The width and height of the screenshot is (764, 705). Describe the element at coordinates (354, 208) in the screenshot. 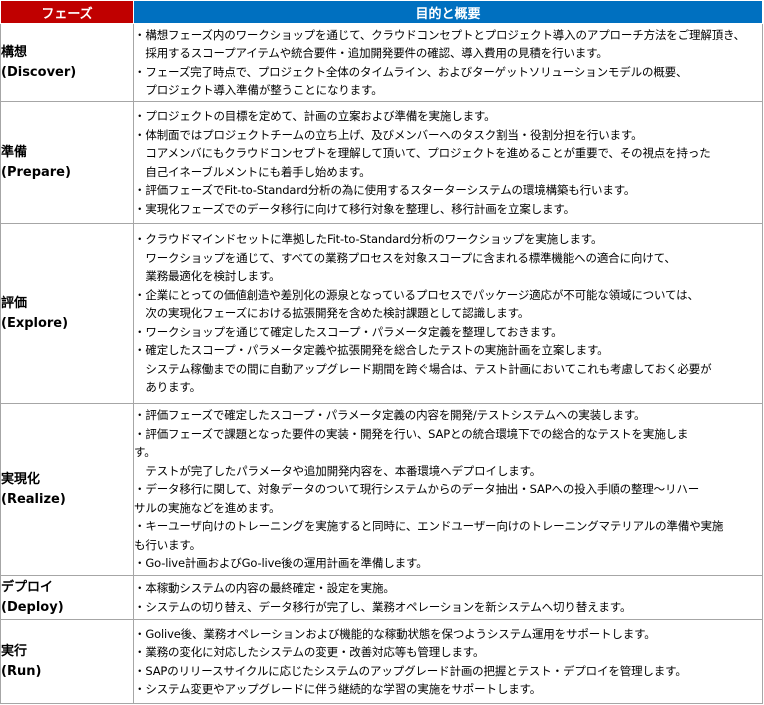

I see `description-line: ・実現化フェーズでのデータ移行に向けて移行対象を整理し、移行計画を立案します。` at that location.